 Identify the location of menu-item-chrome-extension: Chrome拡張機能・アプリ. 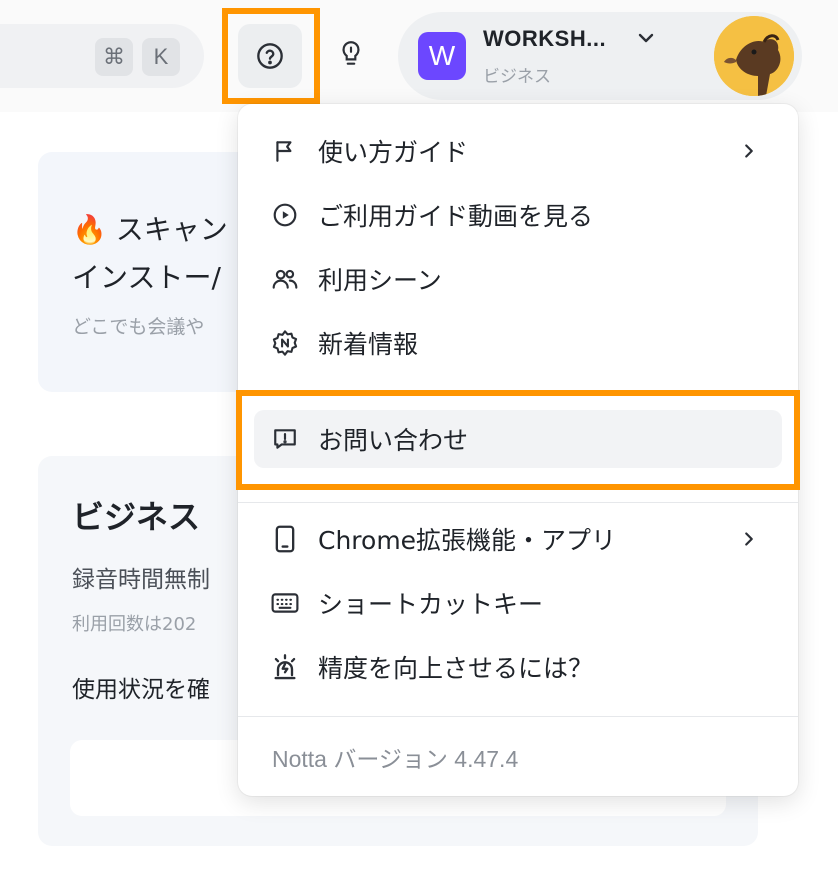
(518, 539).